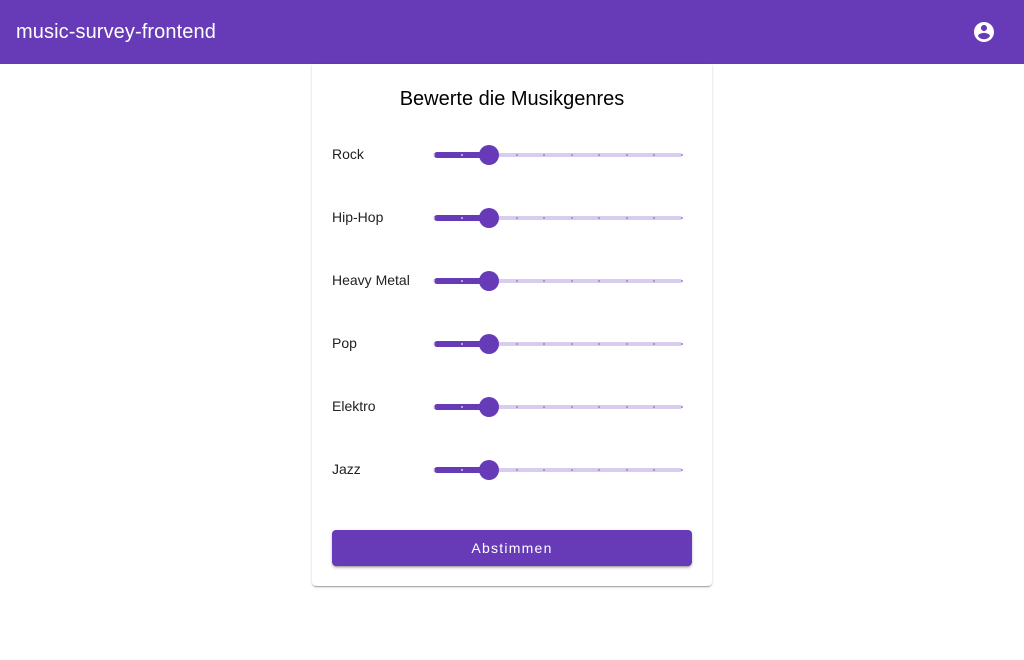 This screenshot has height=660, width=1024. I want to click on account-circle-icon, so click(984, 32).